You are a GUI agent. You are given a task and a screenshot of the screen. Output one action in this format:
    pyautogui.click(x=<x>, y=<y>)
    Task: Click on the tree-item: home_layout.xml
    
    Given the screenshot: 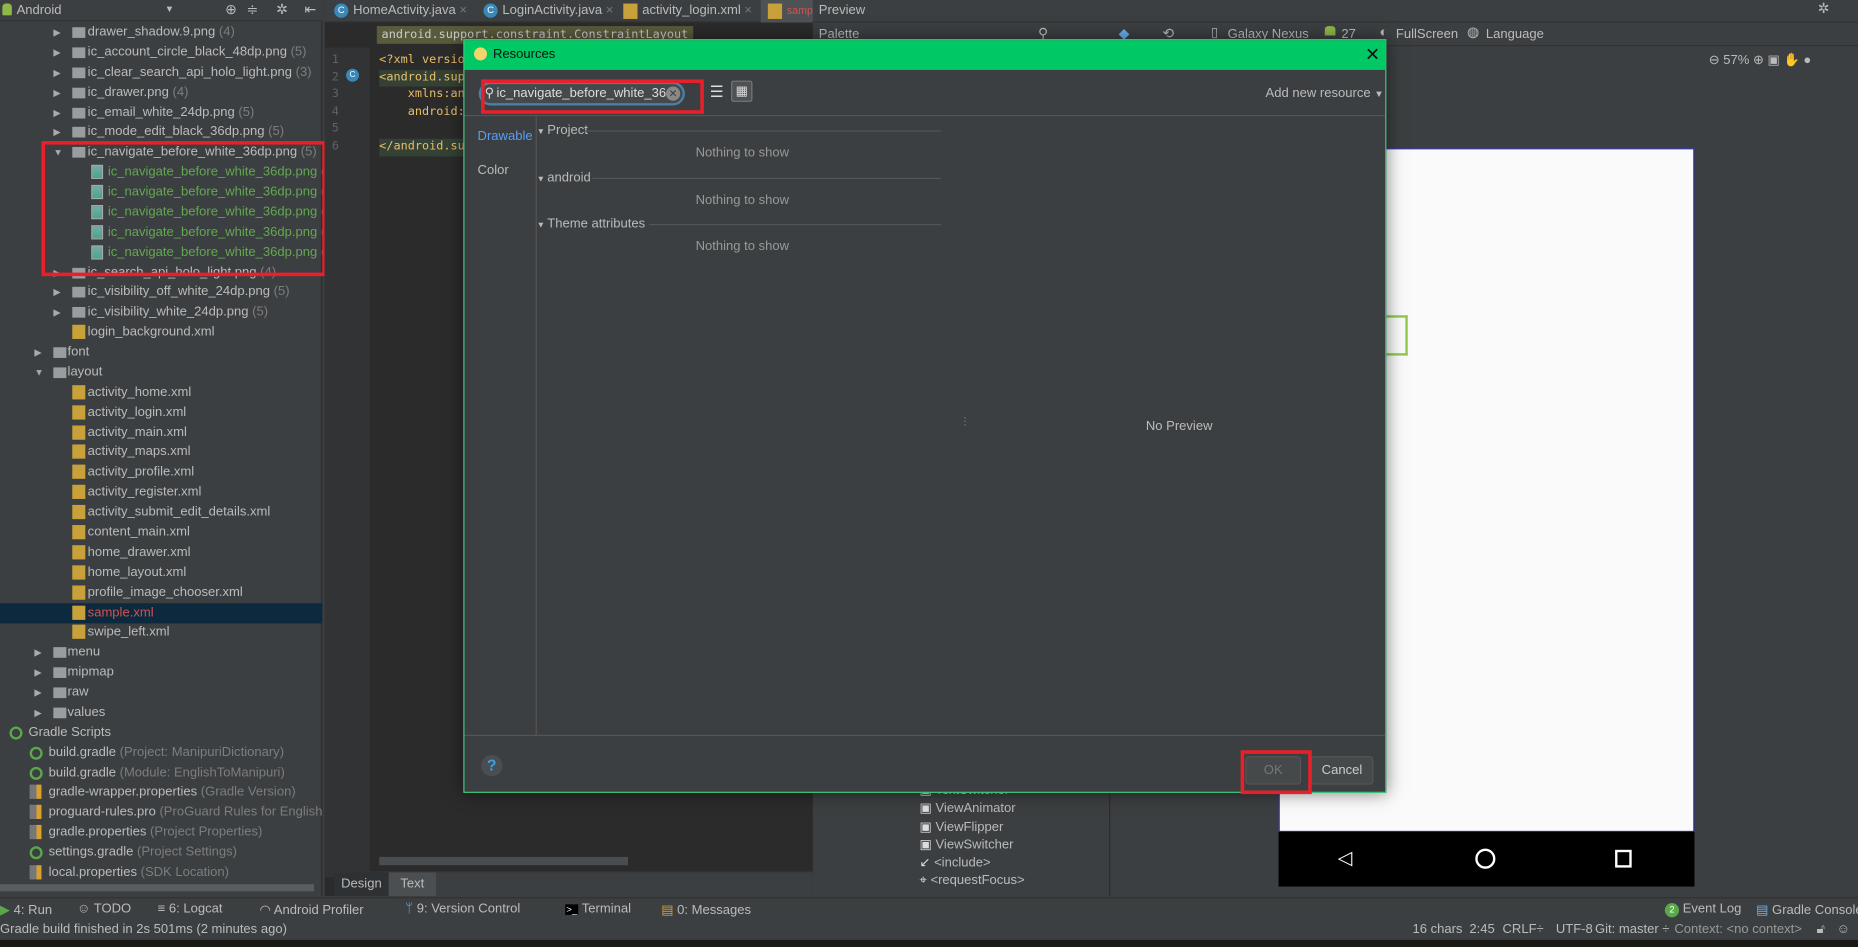 What is the action you would take?
    pyautogui.click(x=161, y=573)
    